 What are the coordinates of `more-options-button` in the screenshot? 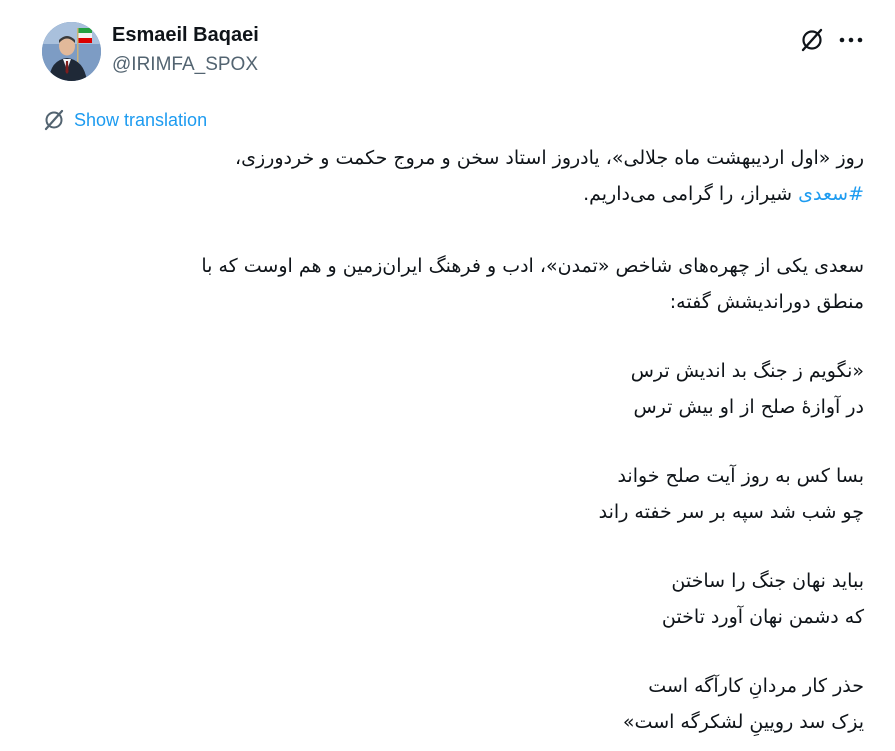 It's located at (851, 40).